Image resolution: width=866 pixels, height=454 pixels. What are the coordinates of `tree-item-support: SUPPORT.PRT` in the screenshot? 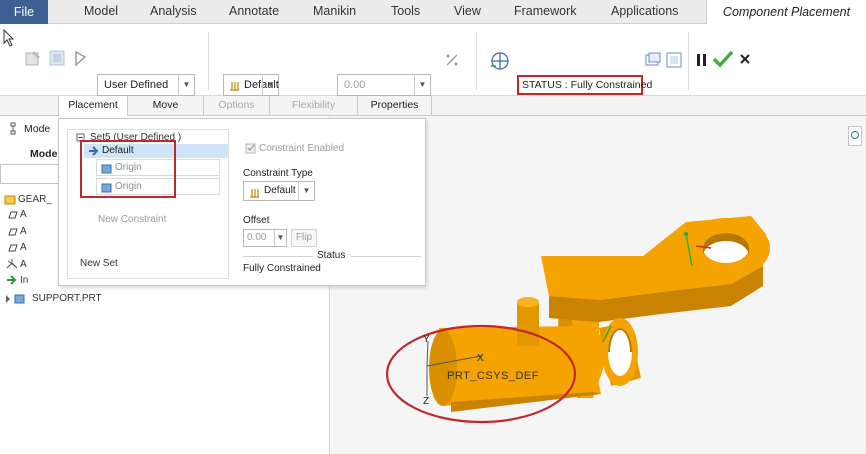 It's located at (67, 298).